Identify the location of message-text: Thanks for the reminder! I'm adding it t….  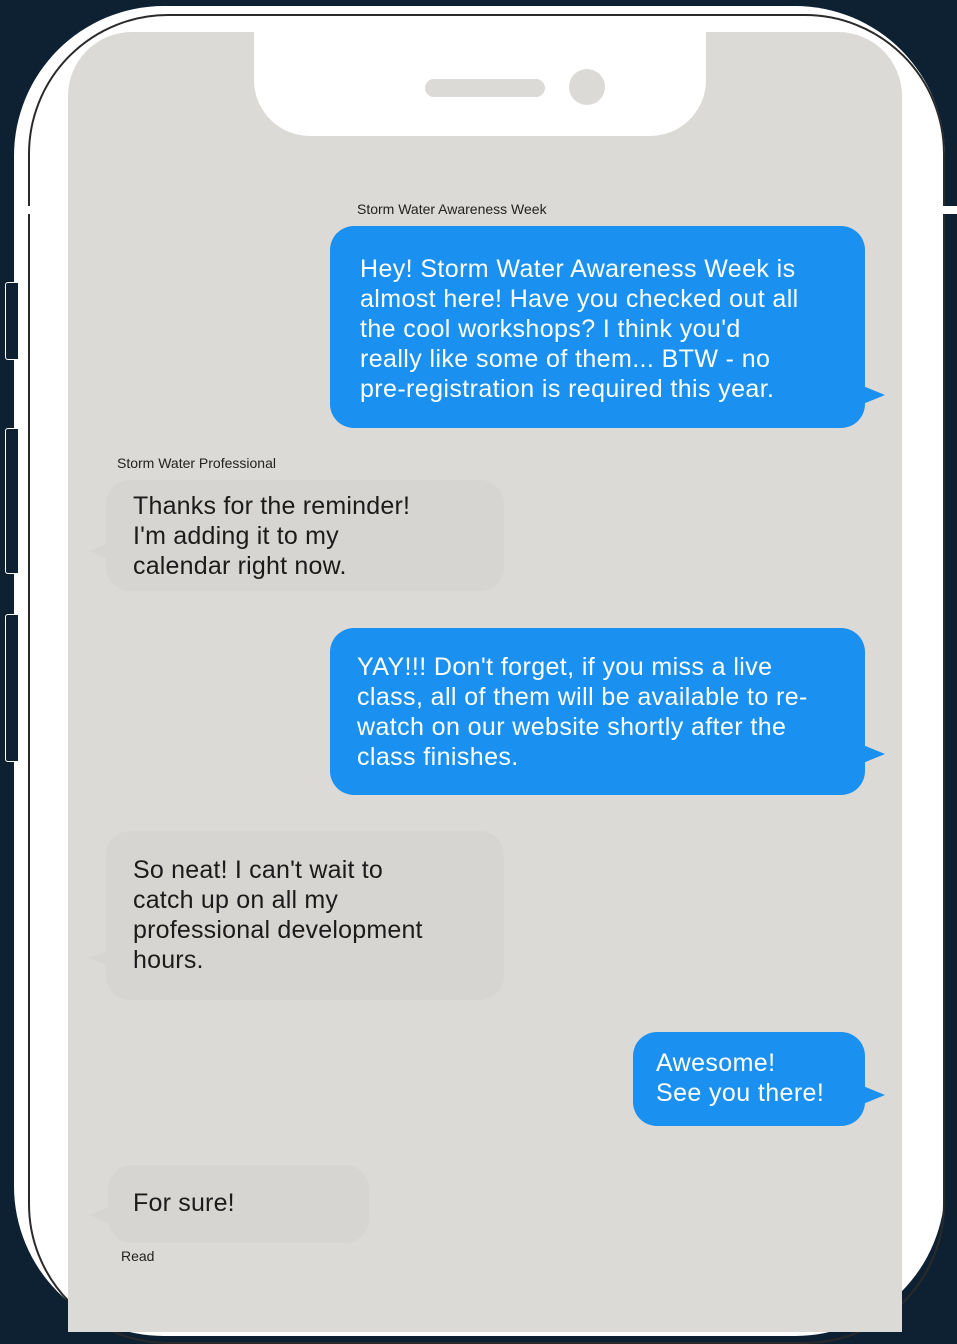
(272, 536).